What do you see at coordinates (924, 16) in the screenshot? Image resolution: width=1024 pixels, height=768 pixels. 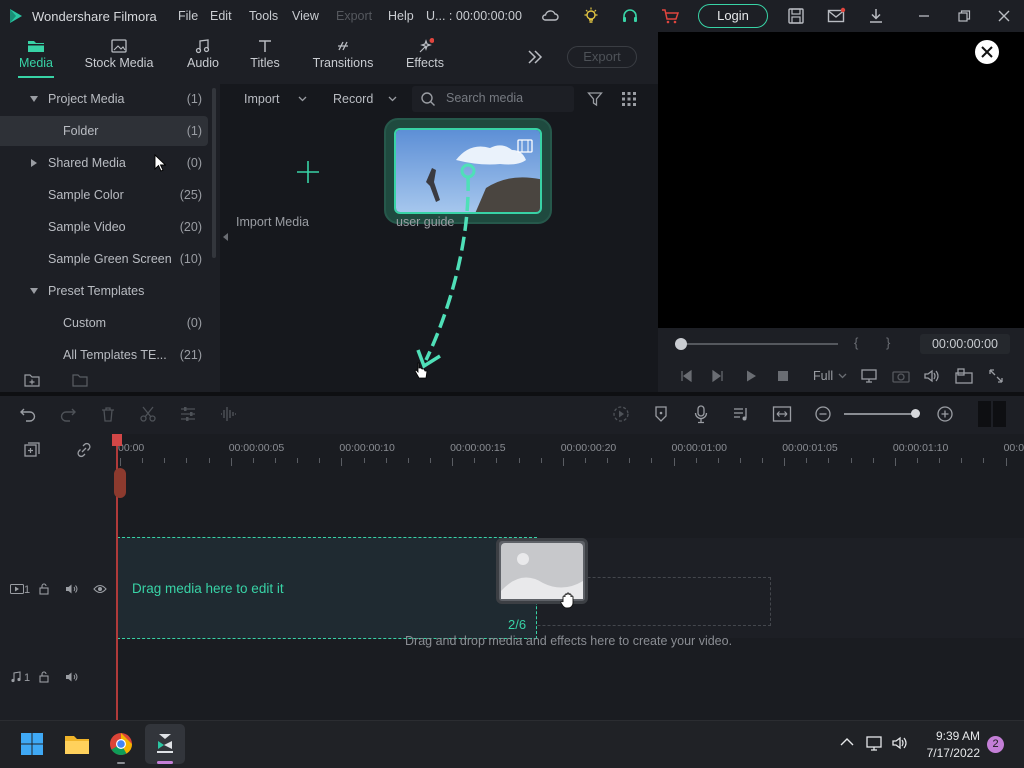 I see `minimize-icon` at bounding box center [924, 16].